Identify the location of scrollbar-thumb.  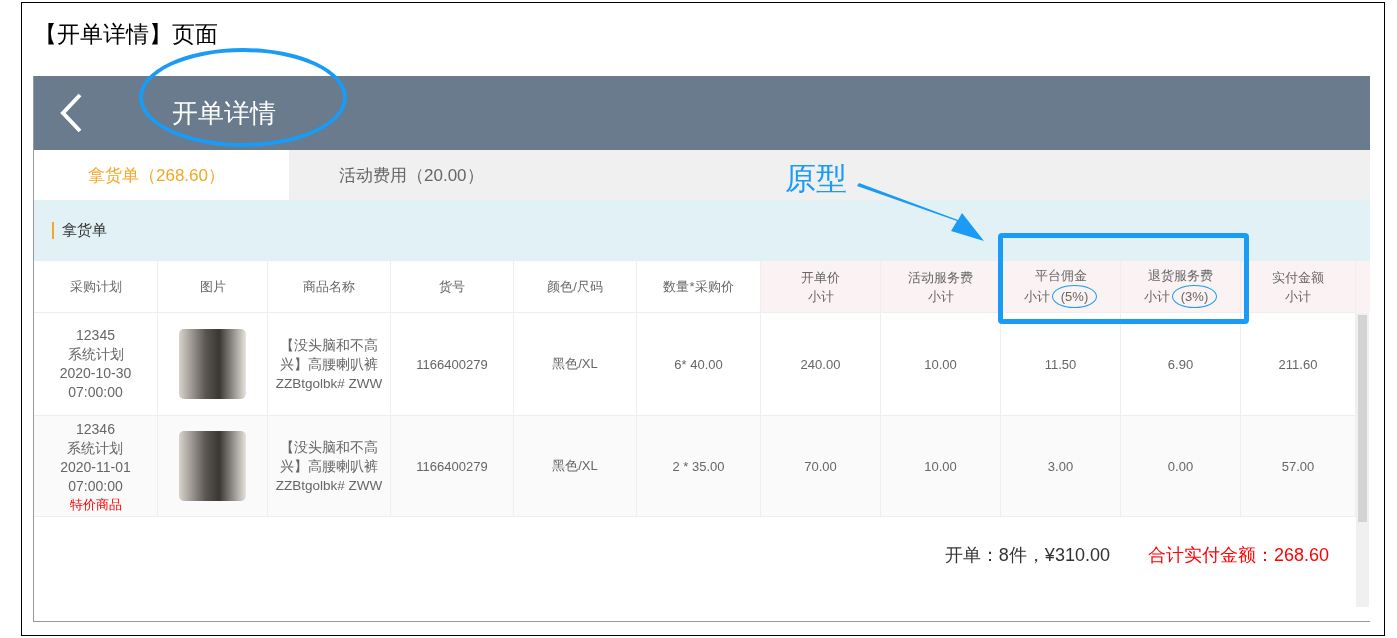
(1362, 418).